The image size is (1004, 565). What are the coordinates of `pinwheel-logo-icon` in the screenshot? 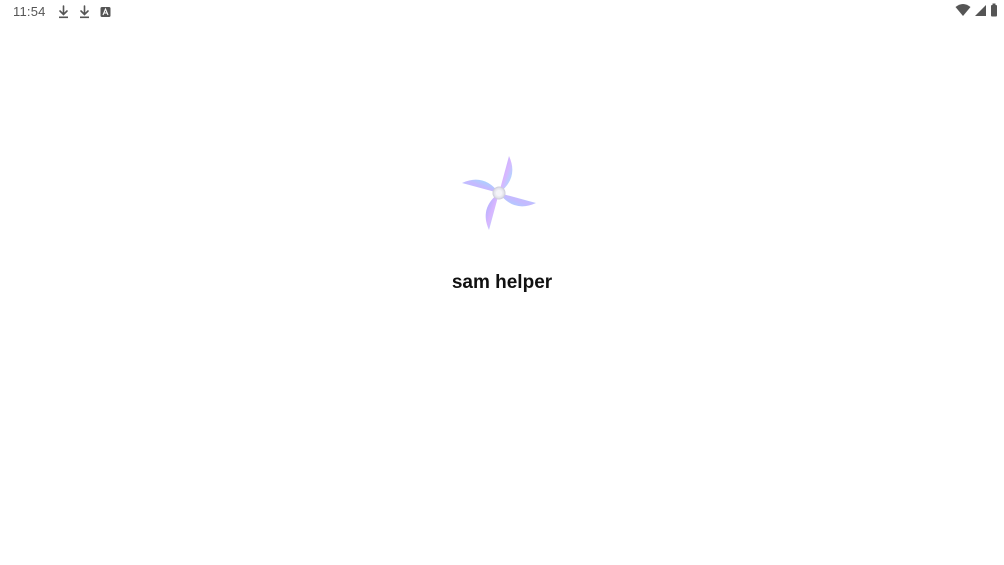 It's located at (499, 193).